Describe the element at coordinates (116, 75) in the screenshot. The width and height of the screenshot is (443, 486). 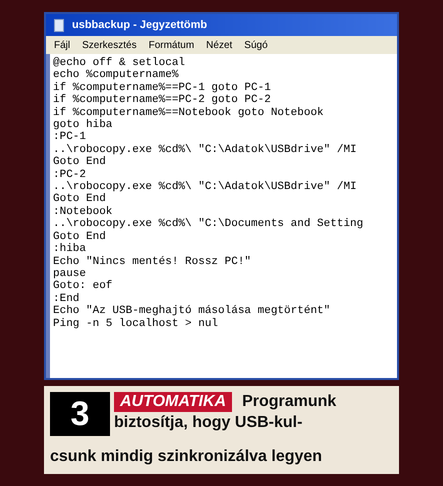
I see `code-line: echo %computername%` at that location.